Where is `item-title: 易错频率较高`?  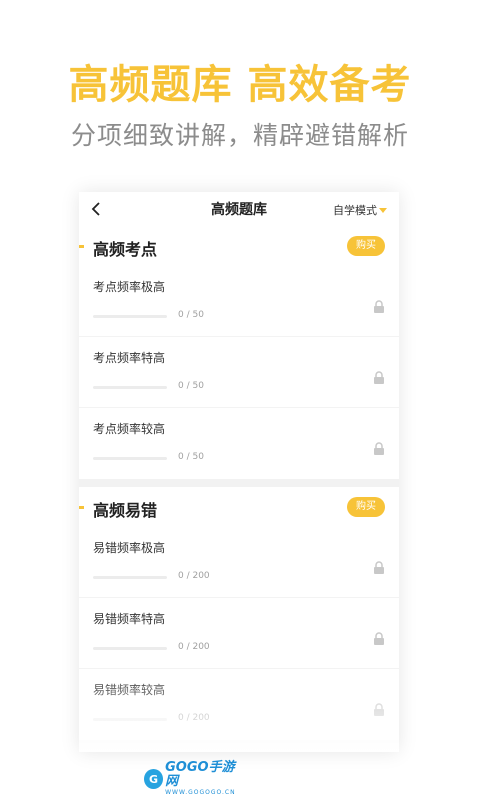
item-title: 易错频率较高 is located at coordinates (129, 690).